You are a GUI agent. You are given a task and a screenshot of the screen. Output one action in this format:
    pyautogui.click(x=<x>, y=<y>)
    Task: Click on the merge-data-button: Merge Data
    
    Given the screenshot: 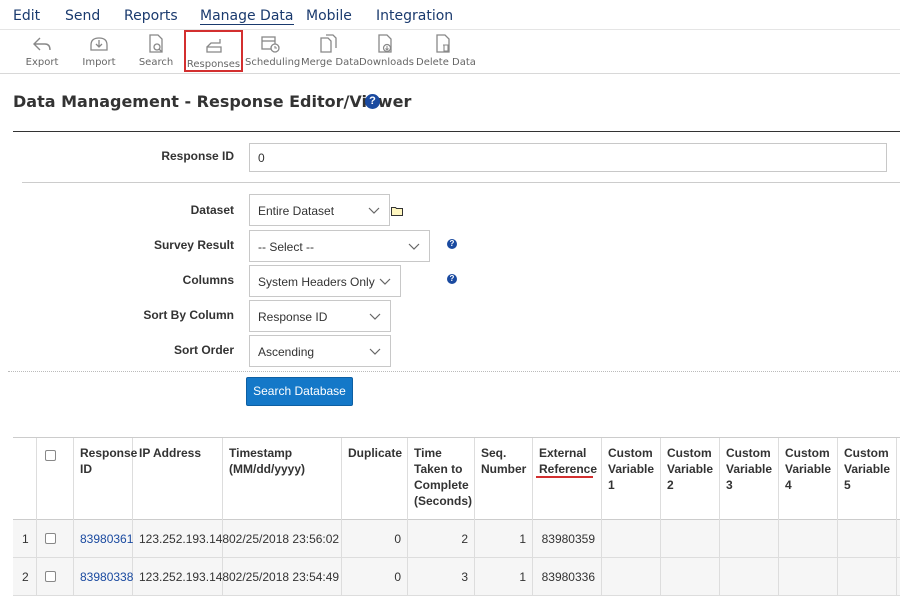 What is the action you would take?
    pyautogui.click(x=330, y=51)
    